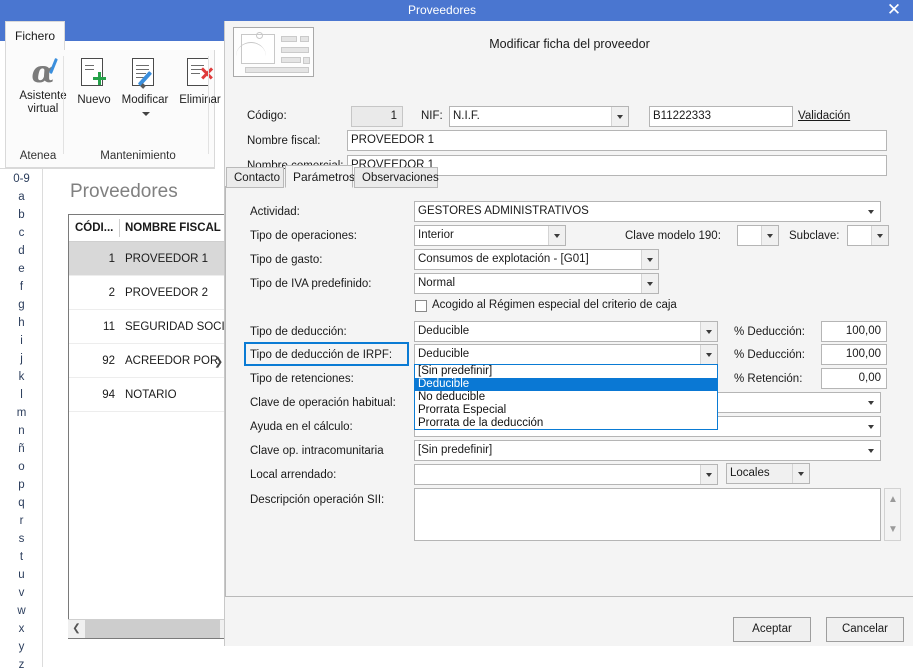 The width and height of the screenshot is (913, 672). I want to click on alpha-item-enye: ñ, so click(21, 449).